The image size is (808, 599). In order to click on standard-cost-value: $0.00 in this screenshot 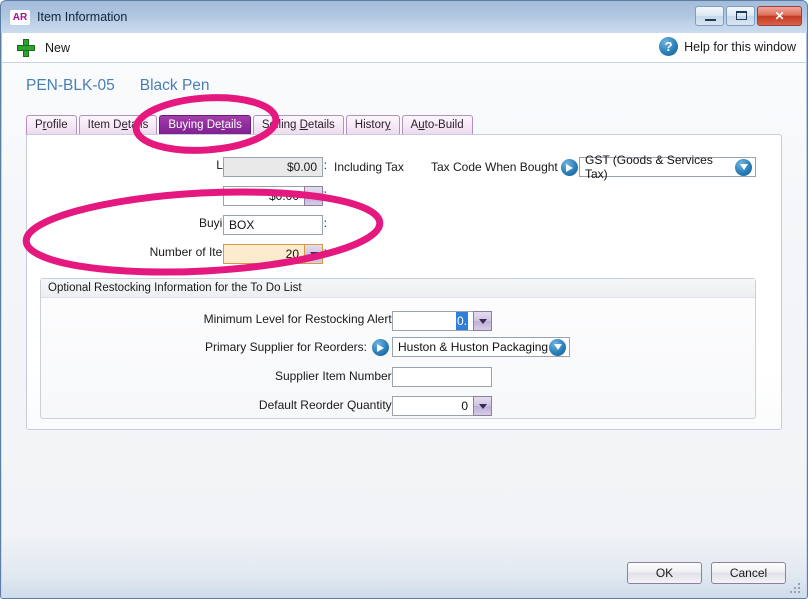, I will do `click(263, 196)`.